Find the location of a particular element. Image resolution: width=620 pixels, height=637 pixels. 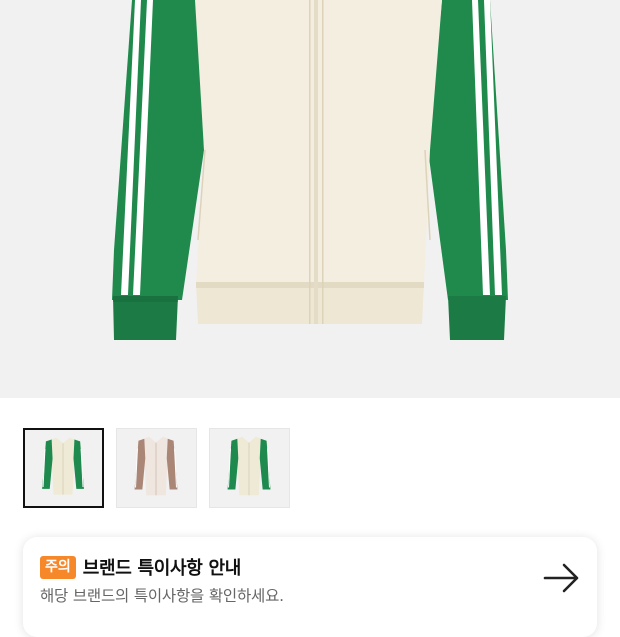

thumbnail-list is located at coordinates (156, 468).